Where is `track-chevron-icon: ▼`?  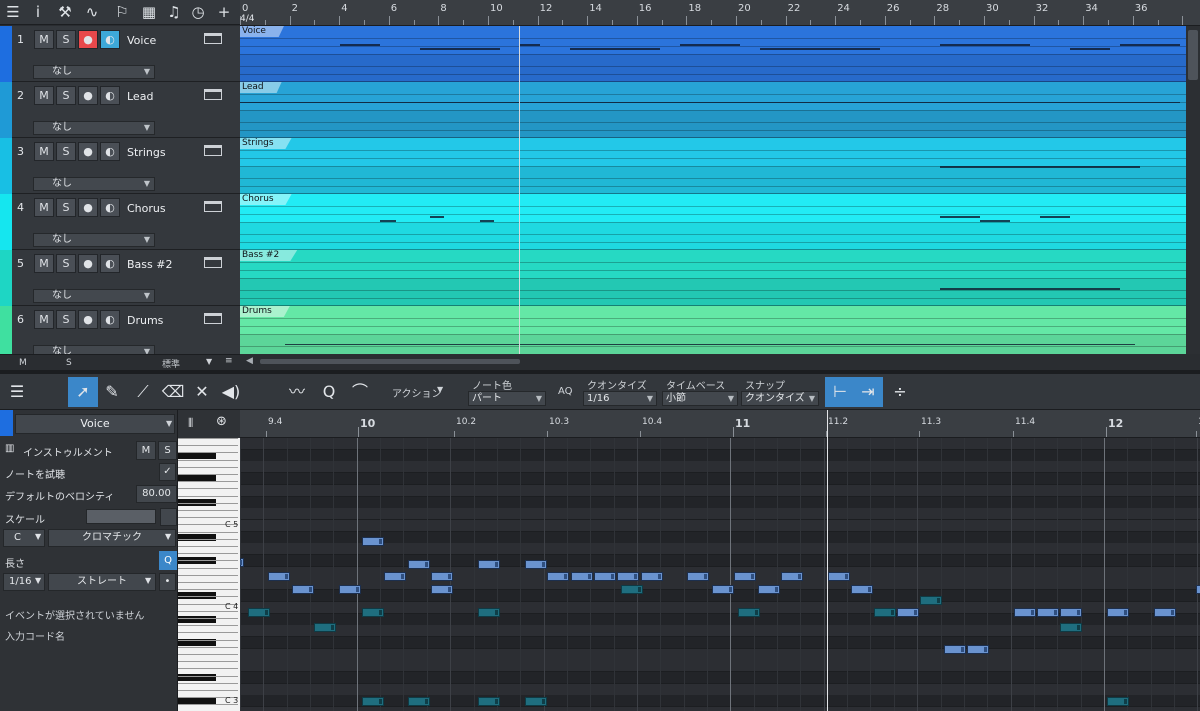
track-chevron-icon: ▼ is located at coordinates (169, 423).